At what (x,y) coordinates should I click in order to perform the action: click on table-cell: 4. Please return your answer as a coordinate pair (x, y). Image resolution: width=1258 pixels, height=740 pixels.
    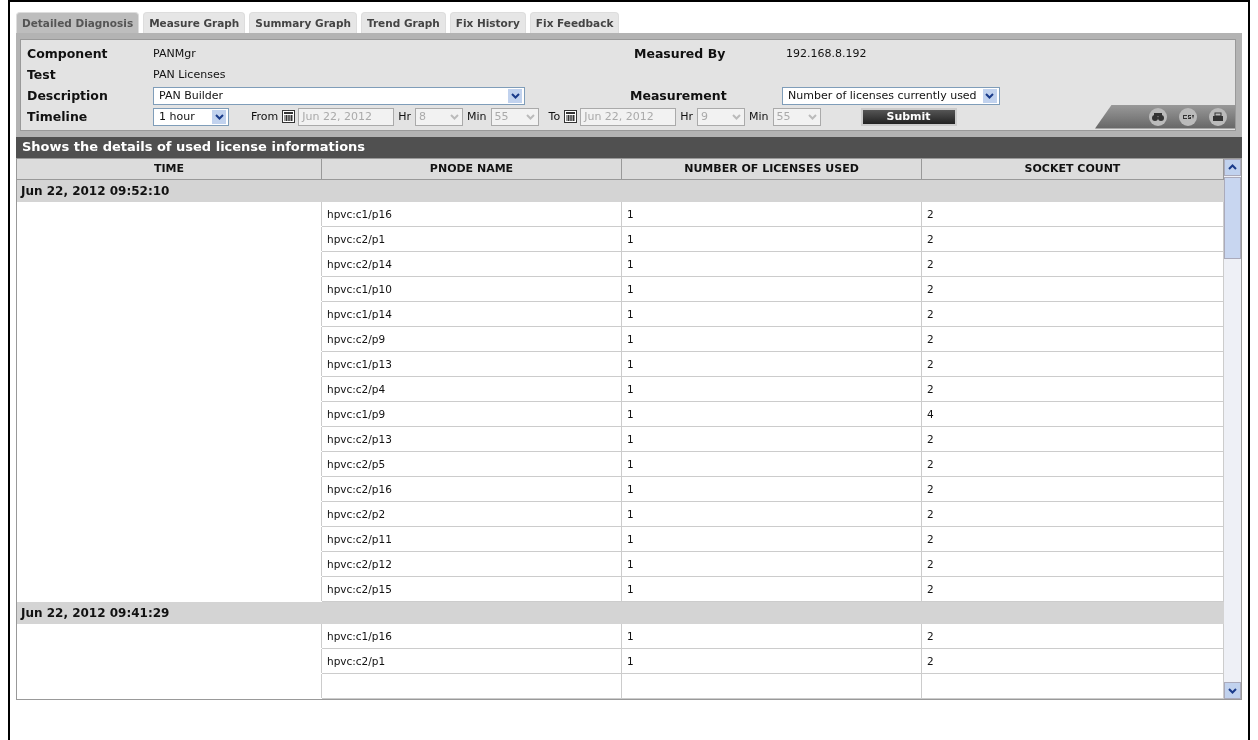
    Looking at the image, I should click on (1073, 414).